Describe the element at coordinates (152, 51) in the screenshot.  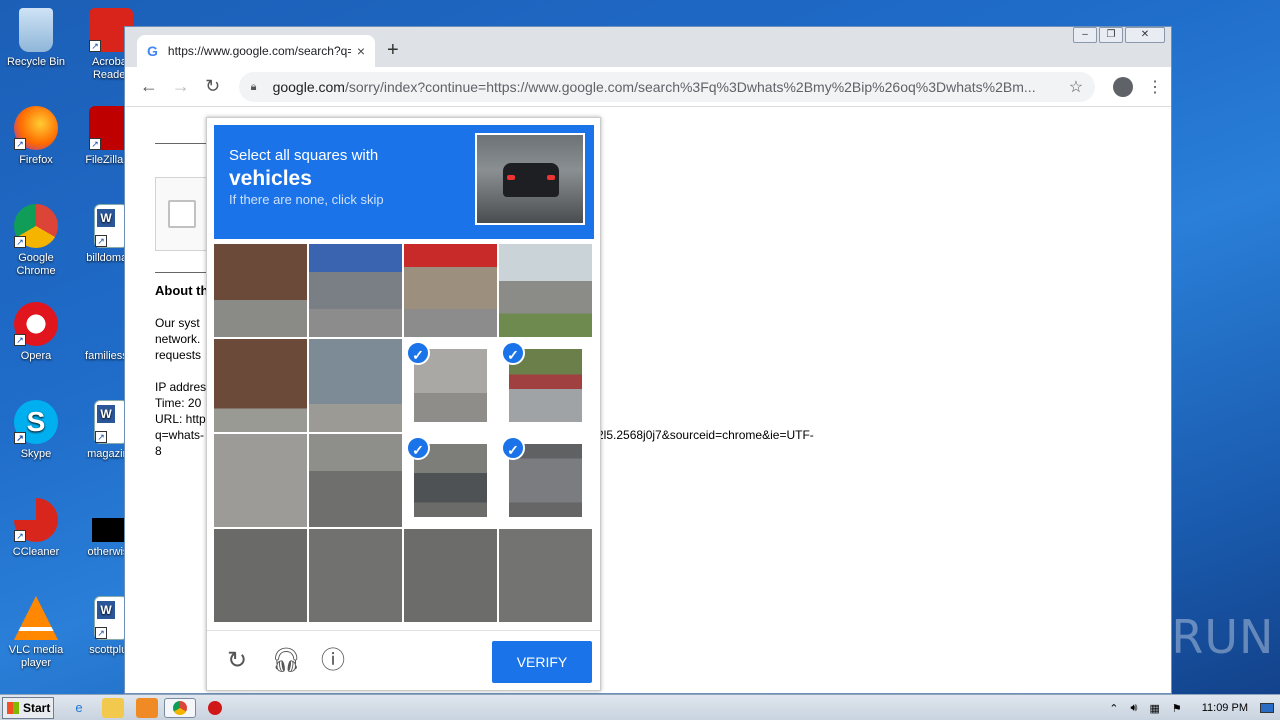
I see `google-favicon-icon: G` at that location.